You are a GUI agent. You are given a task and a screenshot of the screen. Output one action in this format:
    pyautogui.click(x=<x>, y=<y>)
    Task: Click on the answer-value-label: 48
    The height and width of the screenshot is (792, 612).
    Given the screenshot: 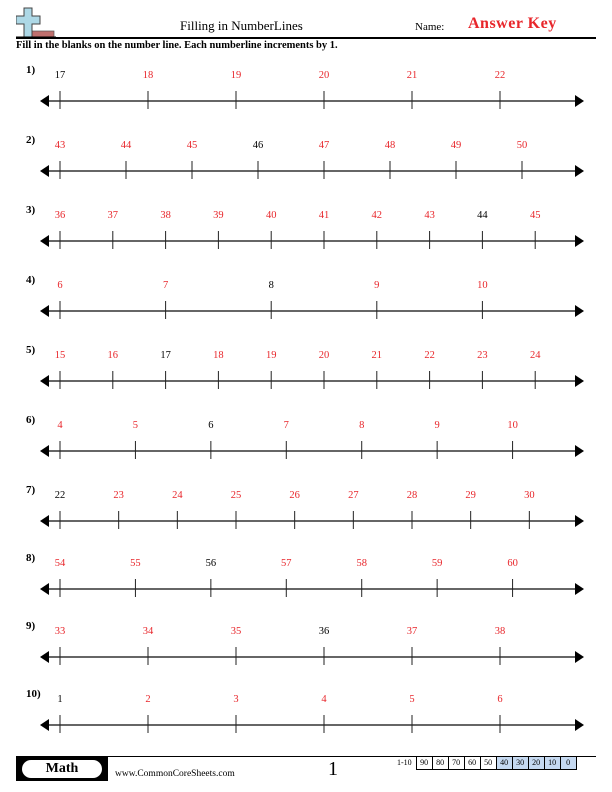 What is the action you would take?
    pyautogui.click(x=390, y=145)
    